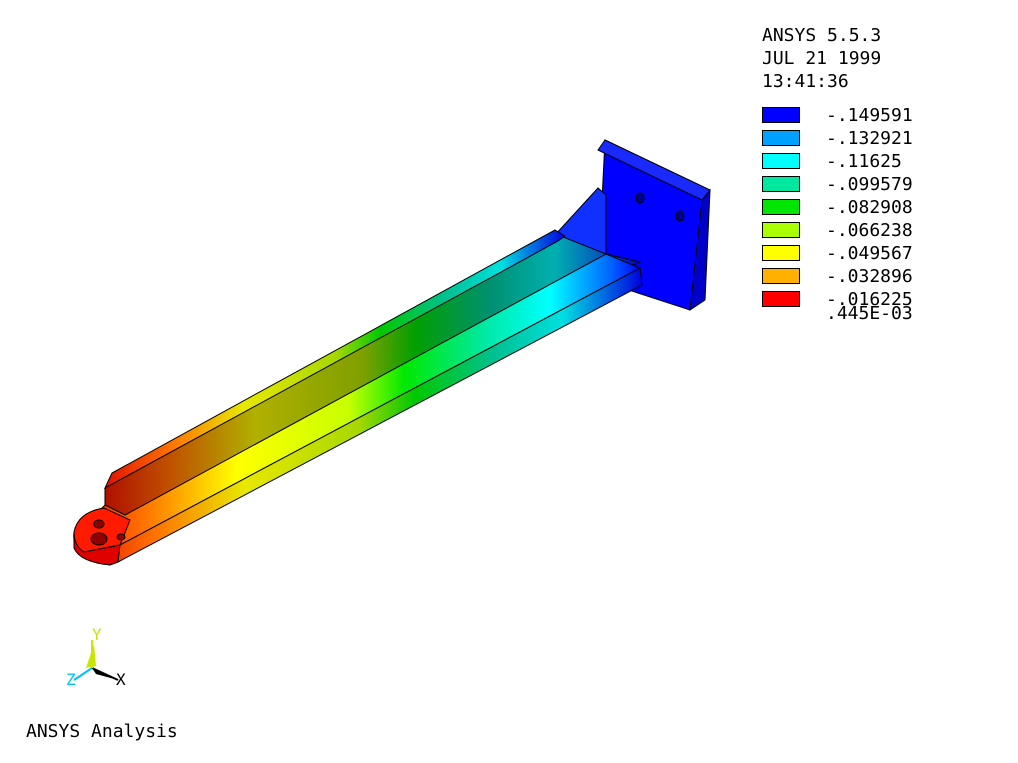 This screenshot has width=1018, height=763. What do you see at coordinates (102, 731) in the screenshot?
I see `analysis-title: ANSYS Analysis` at bounding box center [102, 731].